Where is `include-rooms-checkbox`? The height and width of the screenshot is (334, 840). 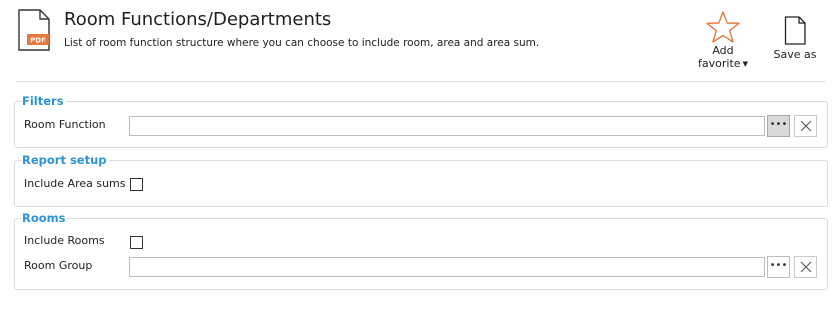
include-rooms-checkbox is located at coordinates (136, 242).